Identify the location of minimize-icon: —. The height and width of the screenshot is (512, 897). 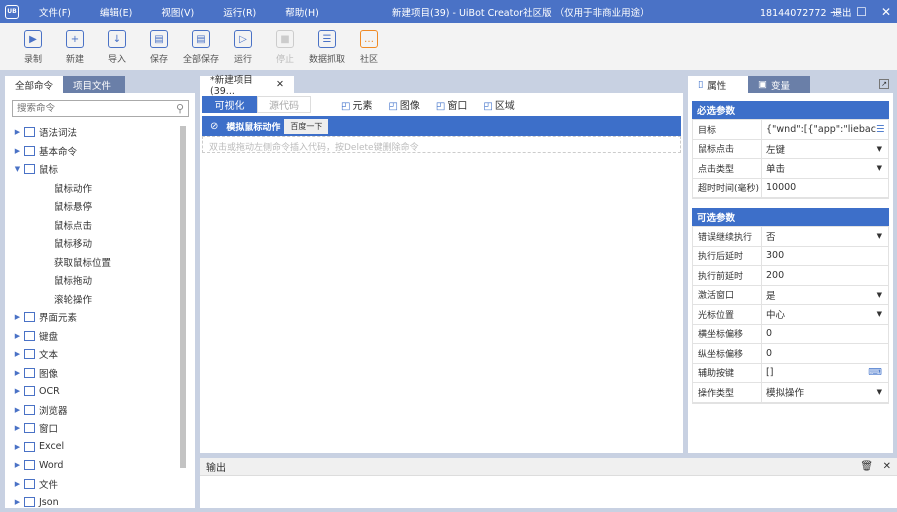
(836, 12).